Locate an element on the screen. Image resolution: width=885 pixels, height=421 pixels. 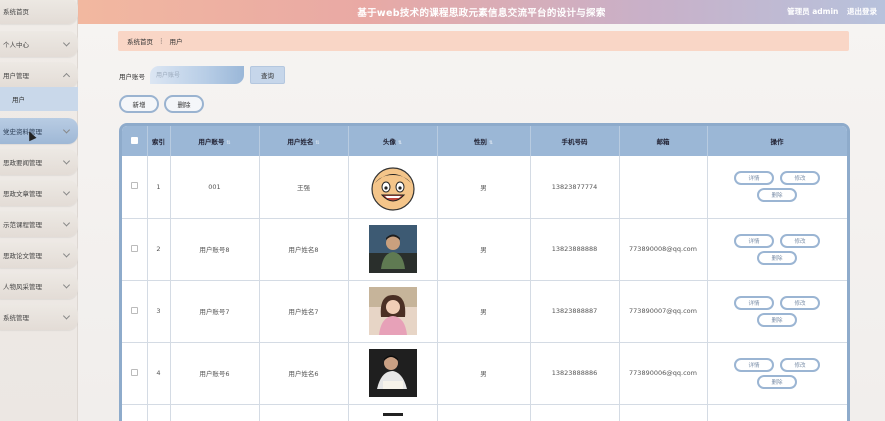
table-row is located at coordinates (484, 412).